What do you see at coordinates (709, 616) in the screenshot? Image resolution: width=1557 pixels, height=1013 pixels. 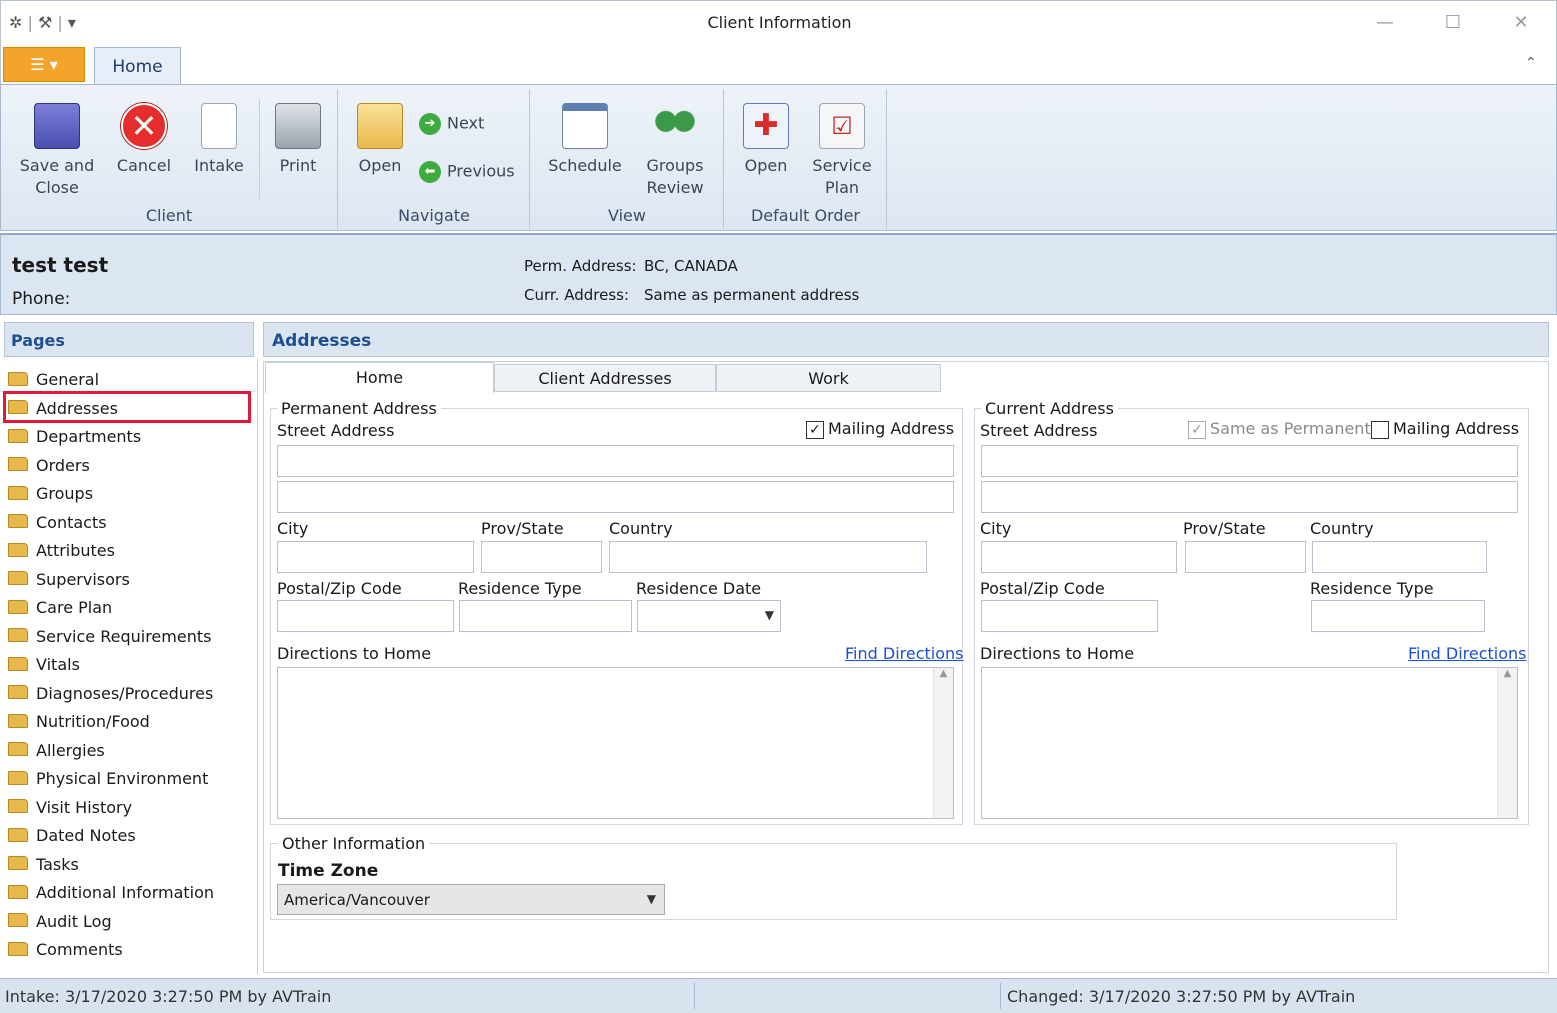 I see `residence-date-picker: ▼` at bounding box center [709, 616].